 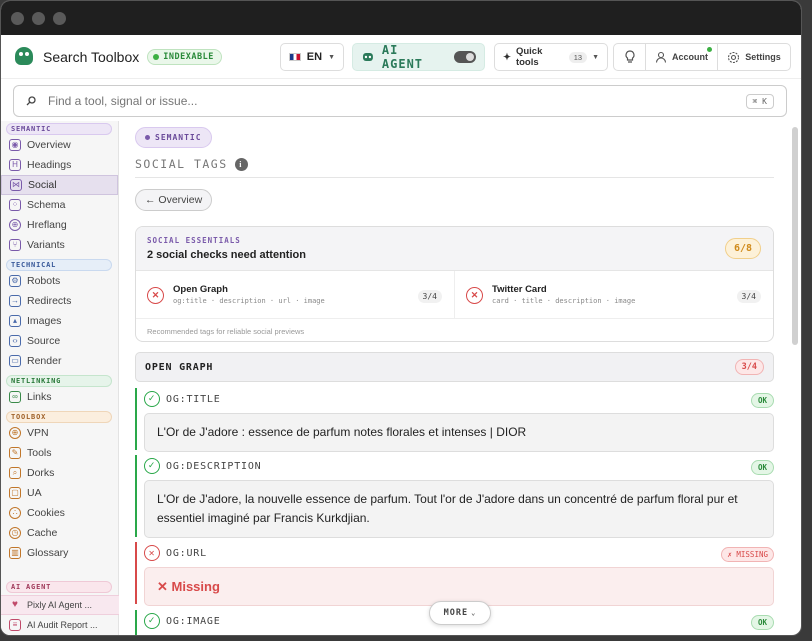 I want to click on section-pill: SEMANTIC, so click(x=173, y=137).